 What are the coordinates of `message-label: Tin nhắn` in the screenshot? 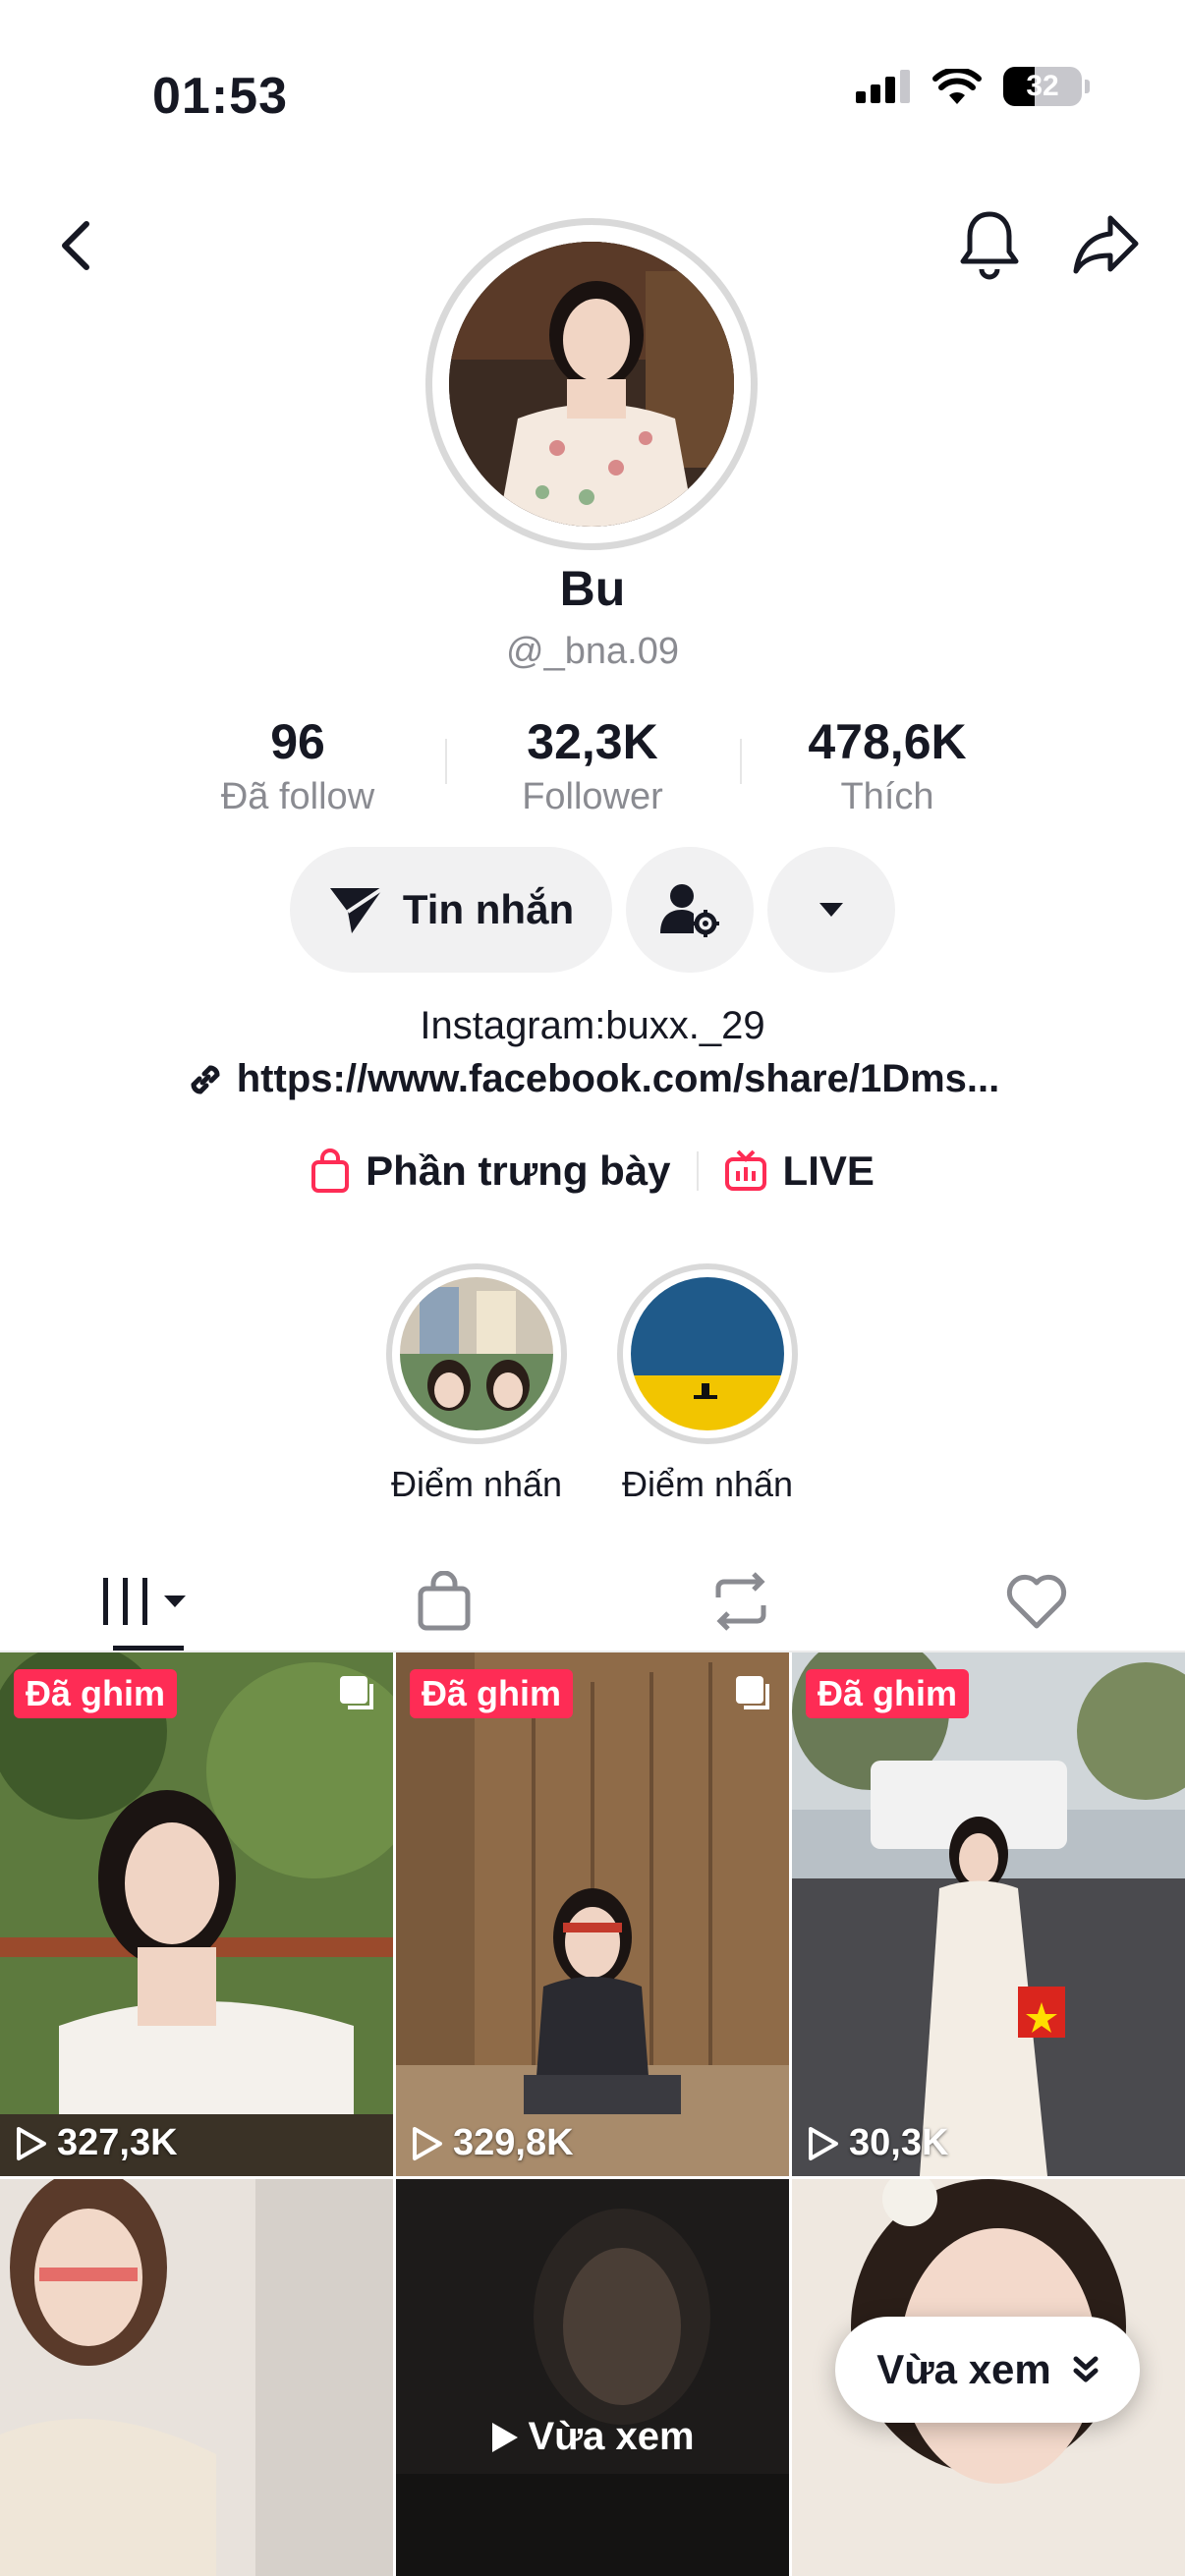 It's located at (489, 909).